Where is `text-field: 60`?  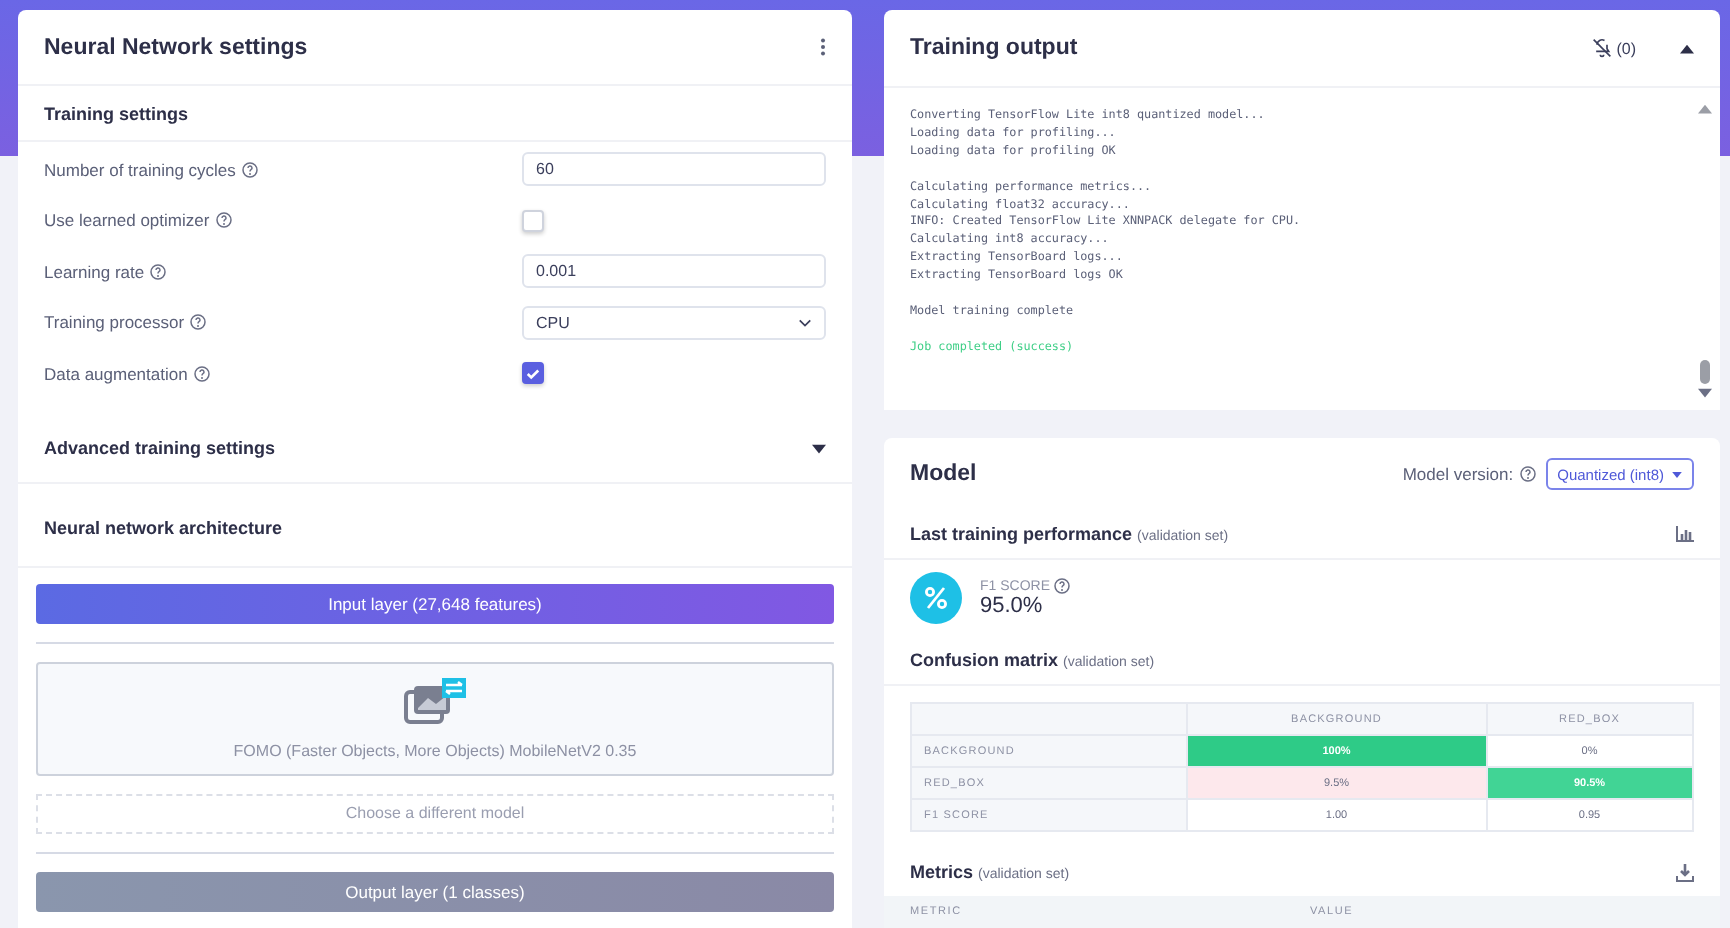 text-field: 60 is located at coordinates (674, 169).